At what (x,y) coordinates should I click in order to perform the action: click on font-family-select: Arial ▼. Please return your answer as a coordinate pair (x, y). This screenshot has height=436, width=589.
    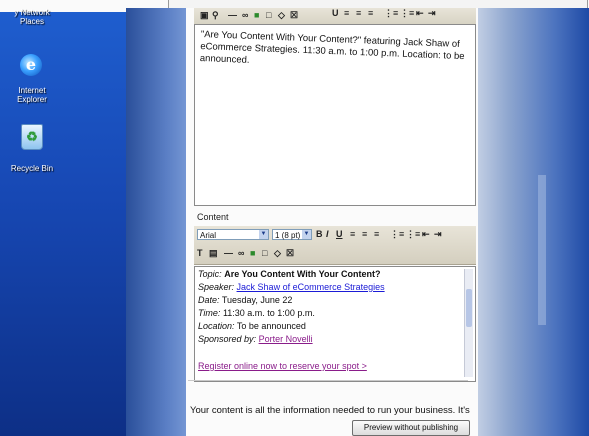
    Looking at the image, I should click on (233, 234).